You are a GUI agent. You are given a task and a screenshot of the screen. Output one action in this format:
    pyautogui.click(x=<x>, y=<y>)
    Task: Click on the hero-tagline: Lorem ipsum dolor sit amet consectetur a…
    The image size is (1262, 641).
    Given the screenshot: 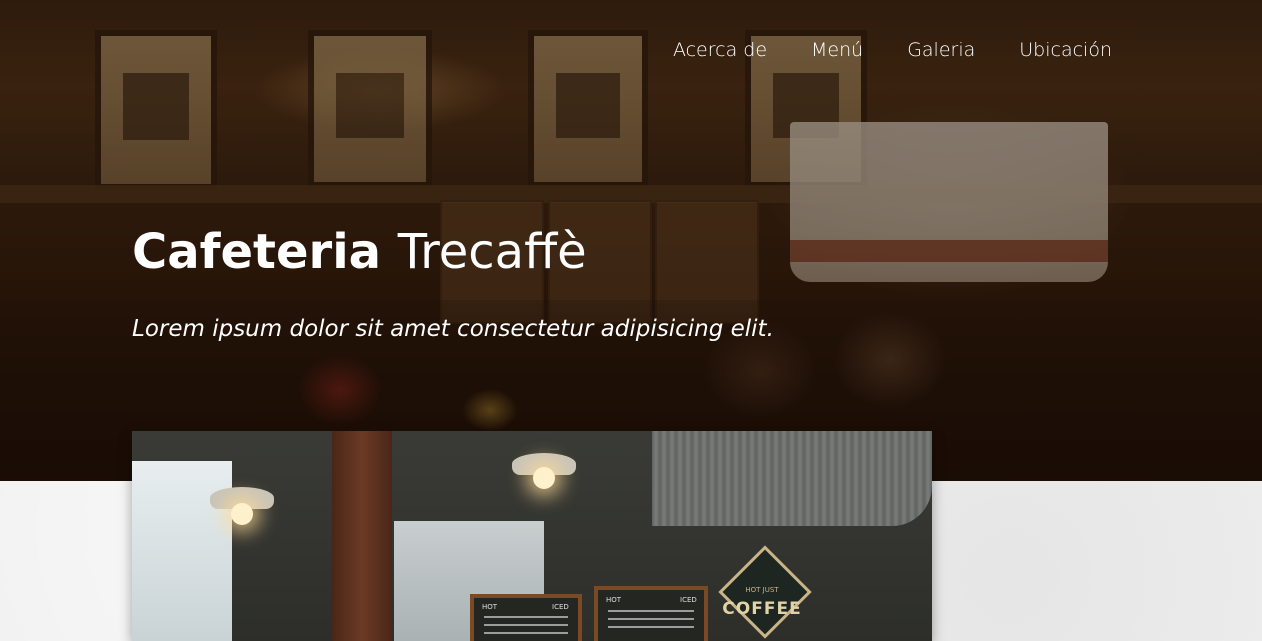 What is the action you would take?
    pyautogui.click(x=453, y=329)
    